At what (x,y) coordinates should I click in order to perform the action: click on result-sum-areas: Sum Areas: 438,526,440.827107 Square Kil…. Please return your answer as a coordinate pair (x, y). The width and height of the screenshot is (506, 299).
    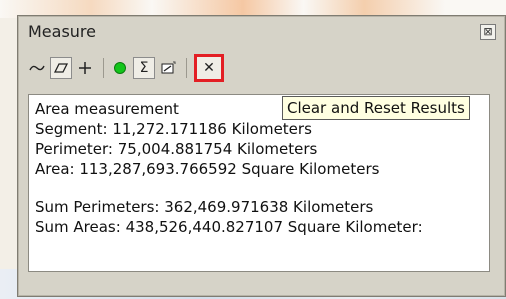
    Looking at the image, I should click on (229, 227).